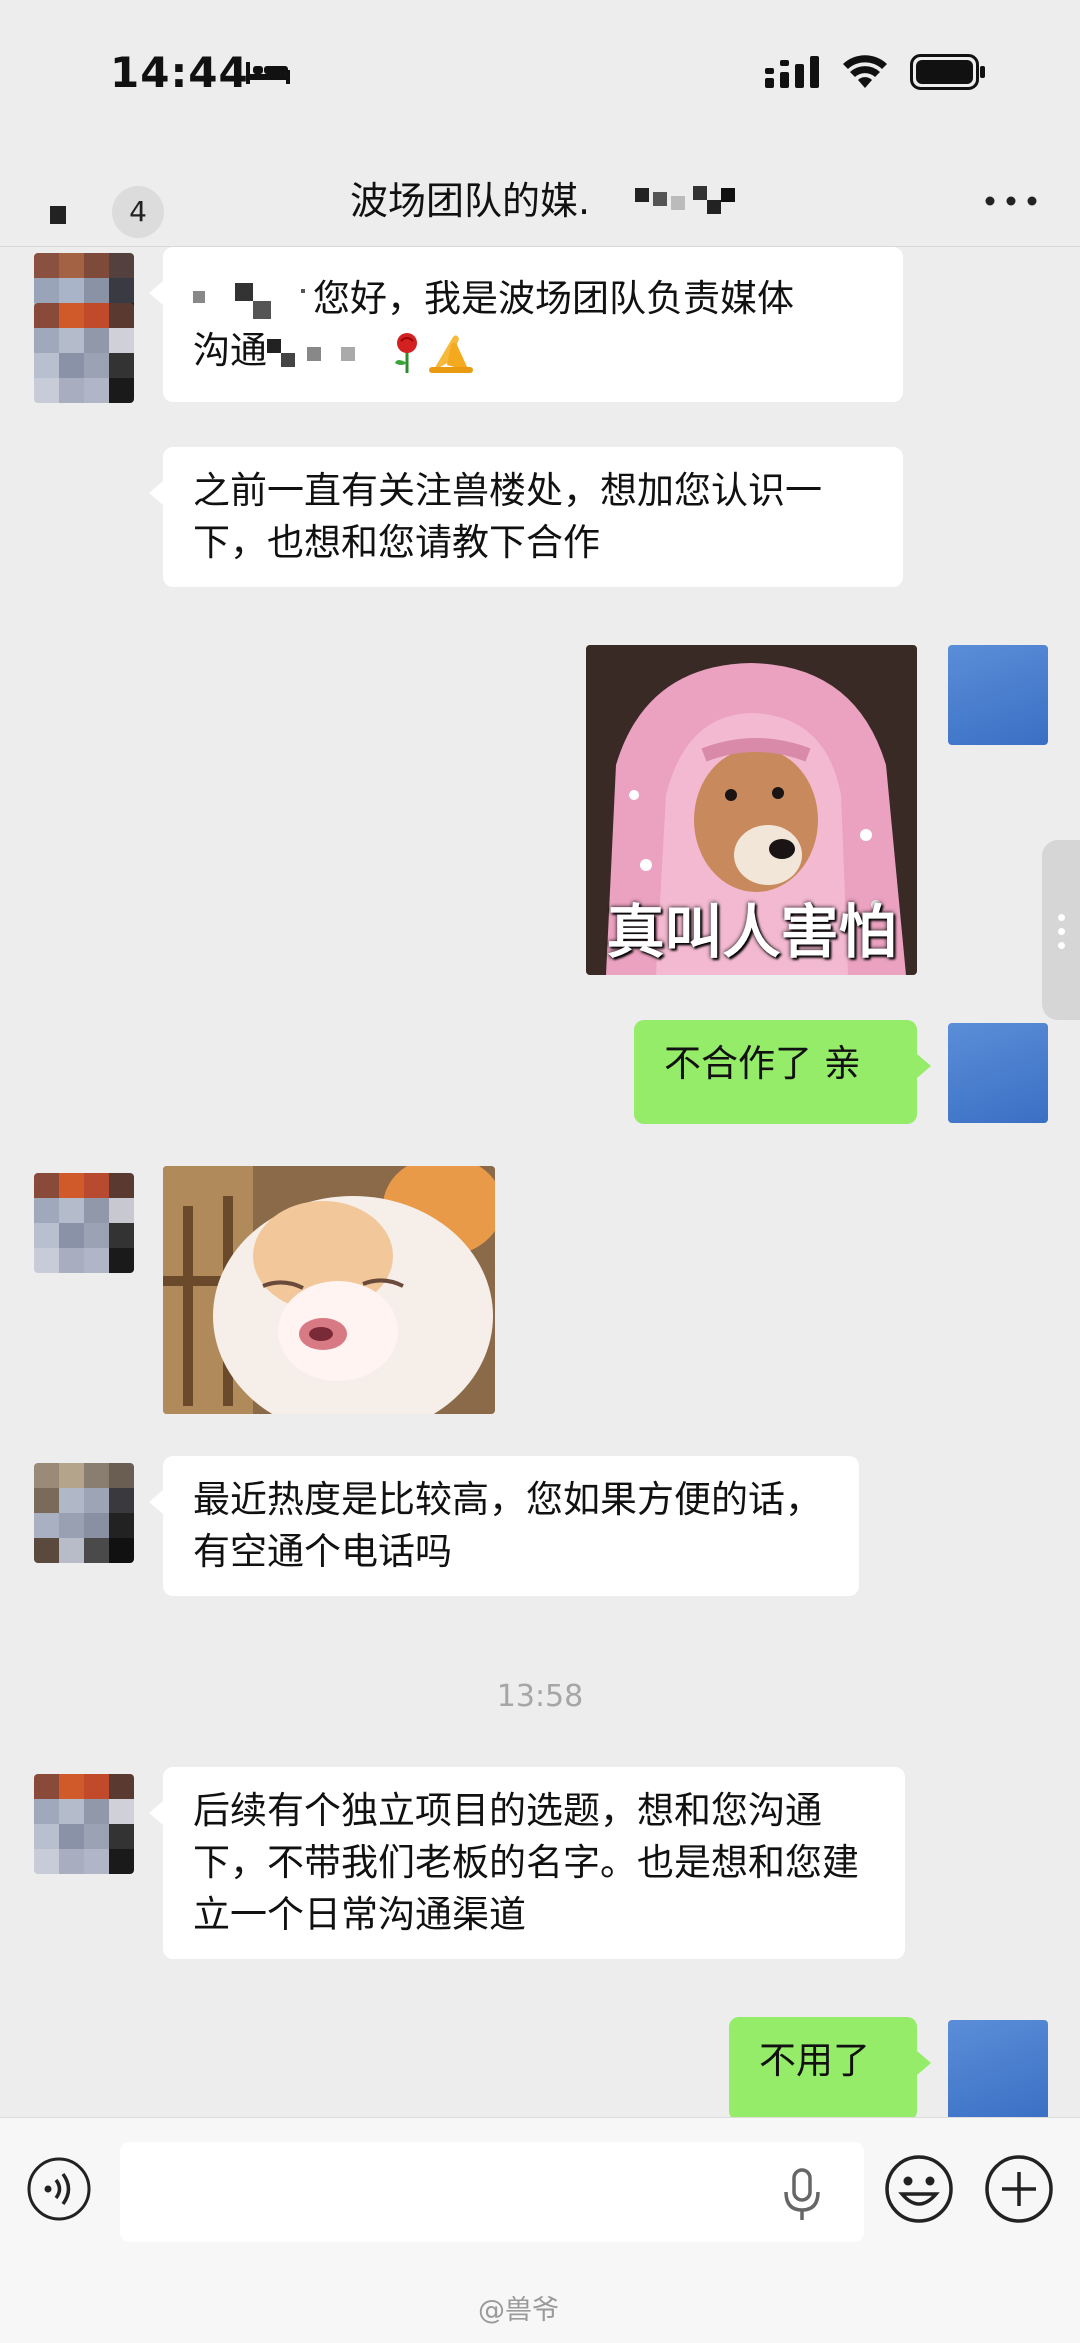 The width and height of the screenshot is (1080, 2343). I want to click on chat-title: 波场团队的媒., so click(470, 201).